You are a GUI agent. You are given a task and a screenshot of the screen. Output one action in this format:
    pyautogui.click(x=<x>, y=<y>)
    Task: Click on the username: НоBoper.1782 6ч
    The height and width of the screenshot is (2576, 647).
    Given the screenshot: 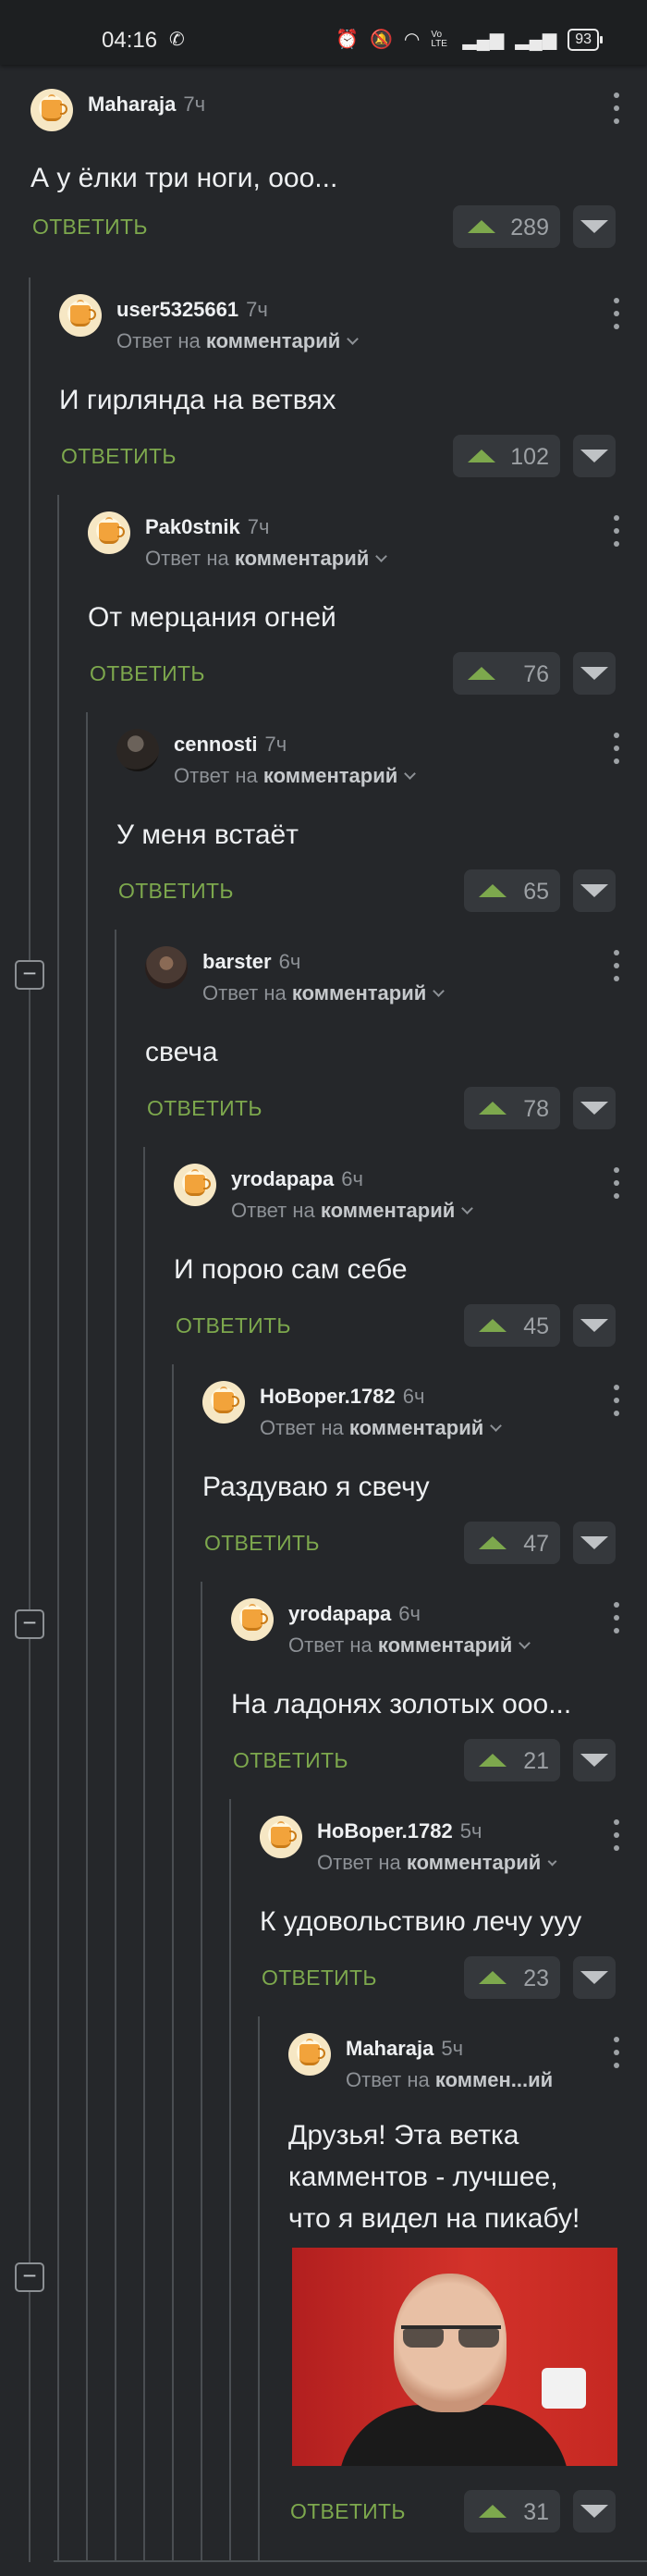 What is the action you would take?
    pyautogui.click(x=342, y=1397)
    